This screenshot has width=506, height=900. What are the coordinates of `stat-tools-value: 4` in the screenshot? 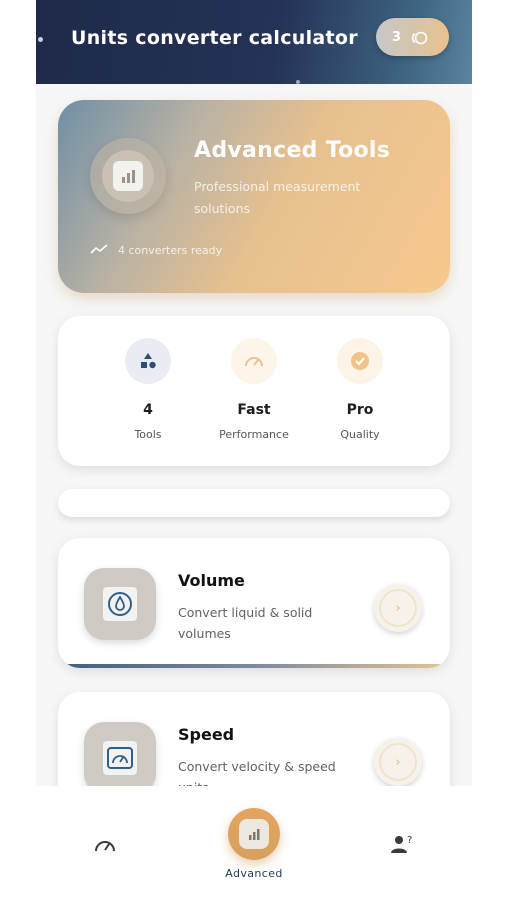 It's located at (148, 410).